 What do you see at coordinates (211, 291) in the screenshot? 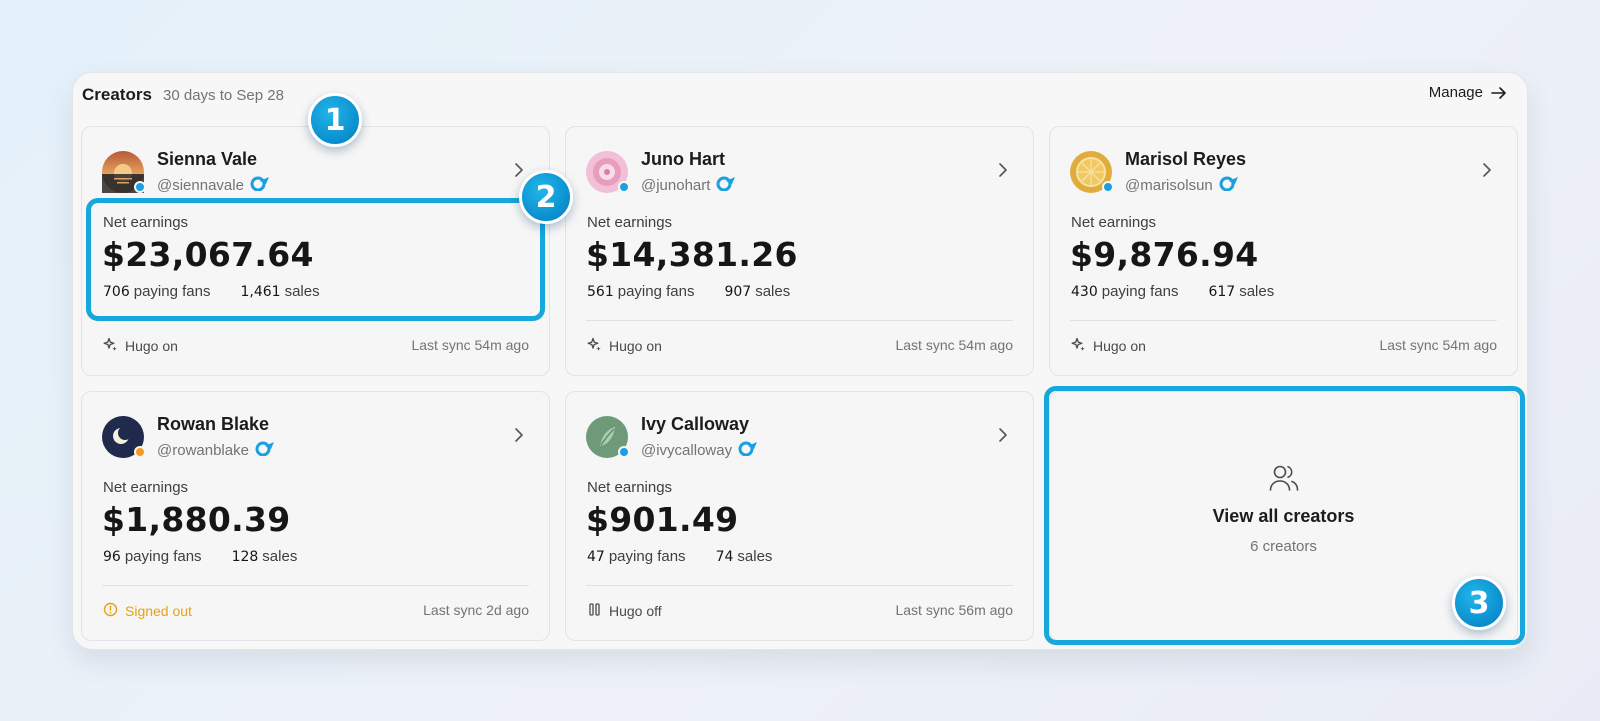
I see `creator-stats: 706 paying fans 1,461 sales` at bounding box center [211, 291].